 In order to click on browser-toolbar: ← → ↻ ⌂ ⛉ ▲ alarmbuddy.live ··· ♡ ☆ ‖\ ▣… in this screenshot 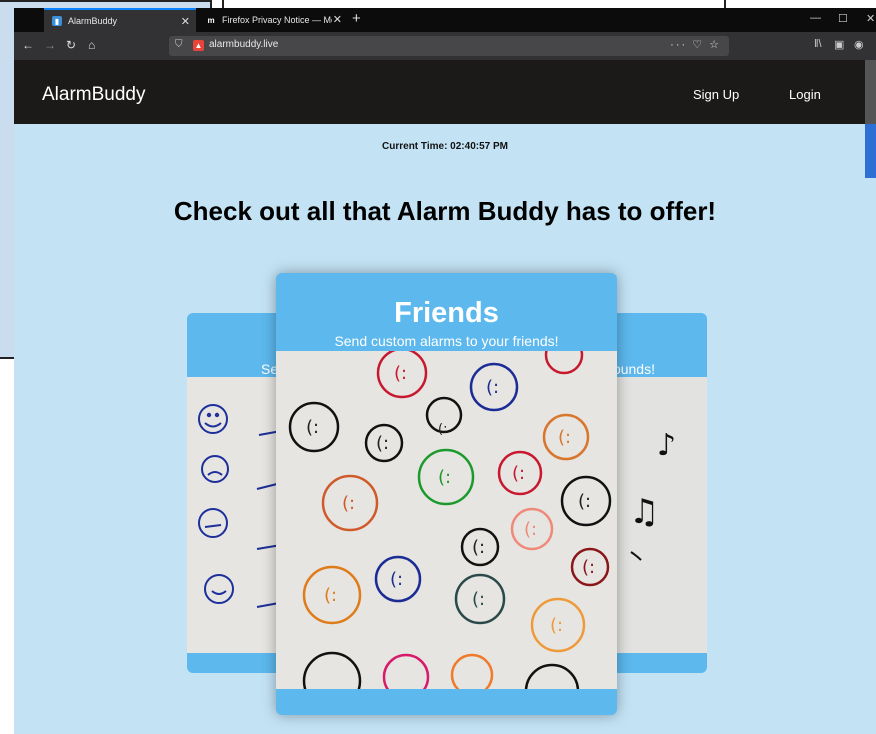, I will do `click(445, 46)`.